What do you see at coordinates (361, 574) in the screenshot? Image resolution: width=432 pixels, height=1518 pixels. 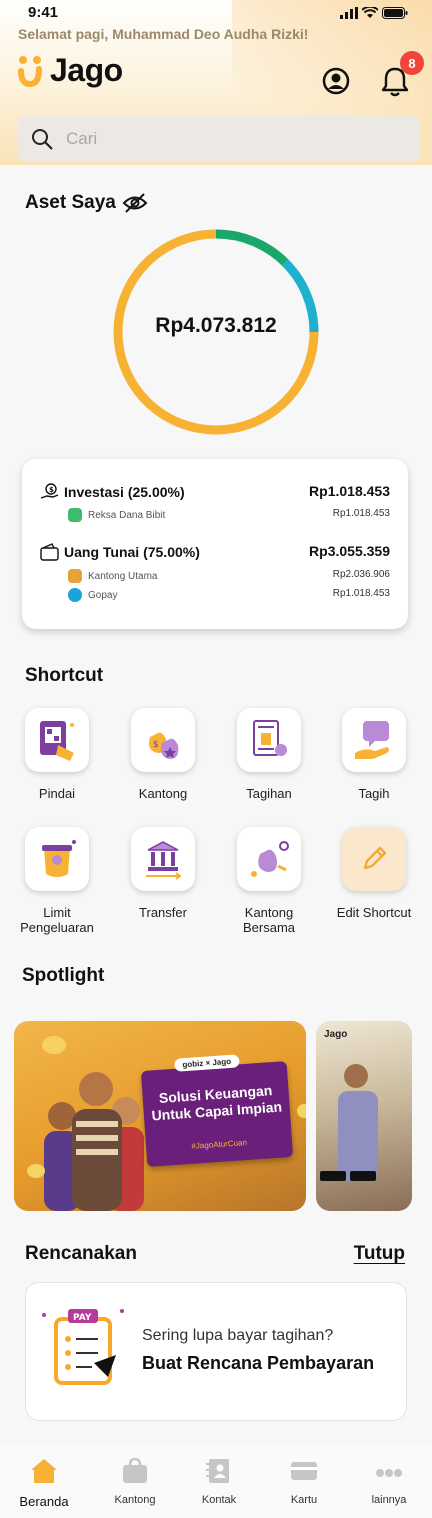 I see `kantong-utama-amount: Rp2.036.906` at bounding box center [361, 574].